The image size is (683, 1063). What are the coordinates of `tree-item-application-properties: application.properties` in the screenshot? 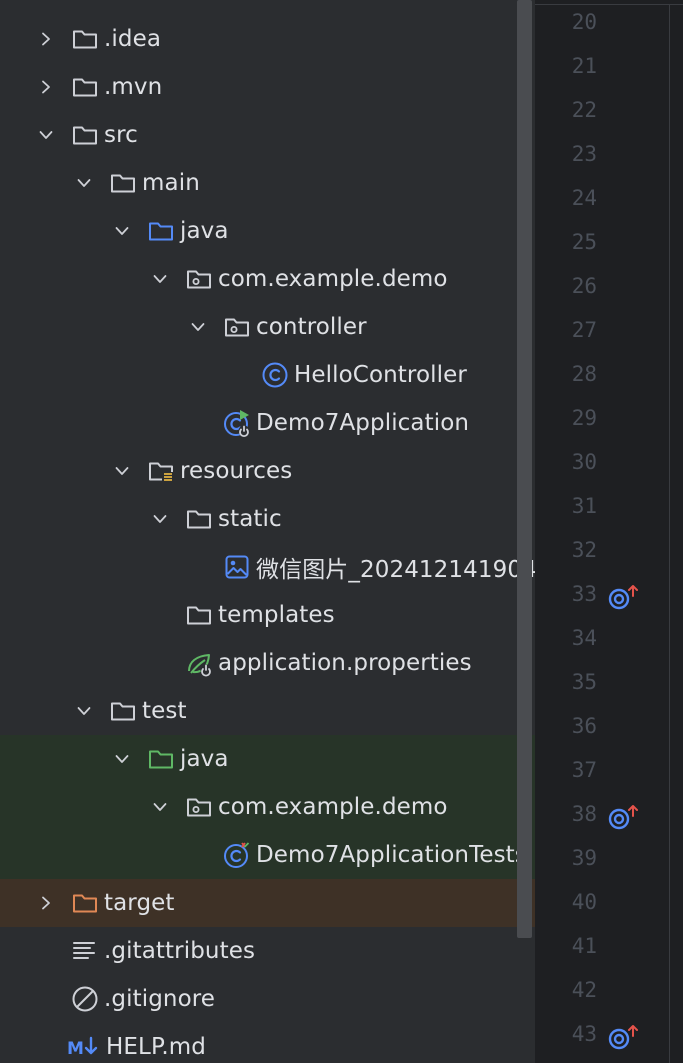 It's located at (267, 663).